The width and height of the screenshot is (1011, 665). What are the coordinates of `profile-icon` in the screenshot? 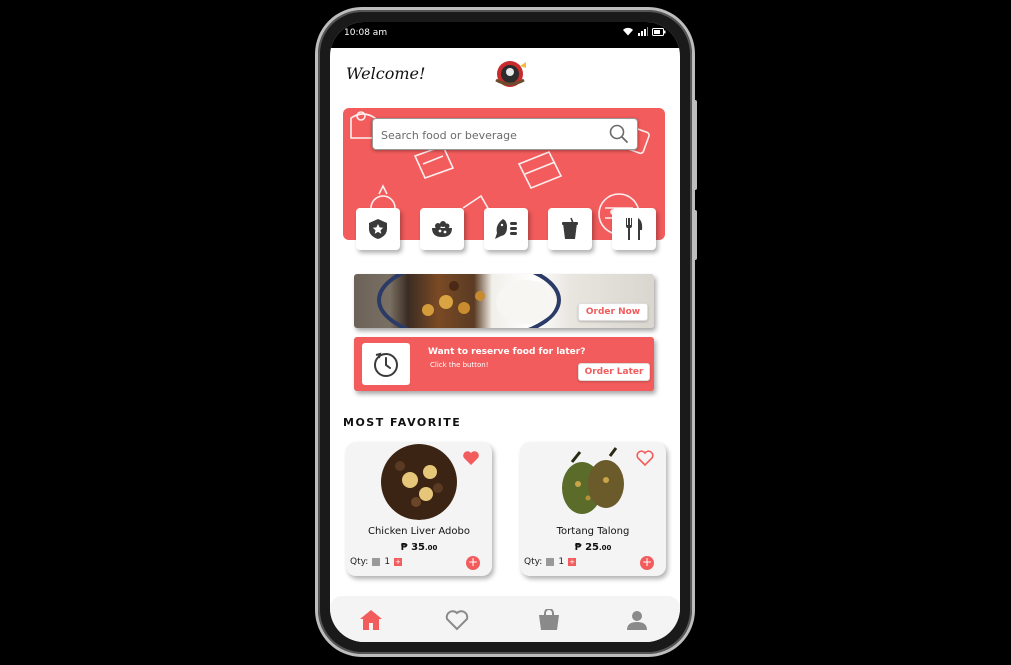 It's located at (637, 620).